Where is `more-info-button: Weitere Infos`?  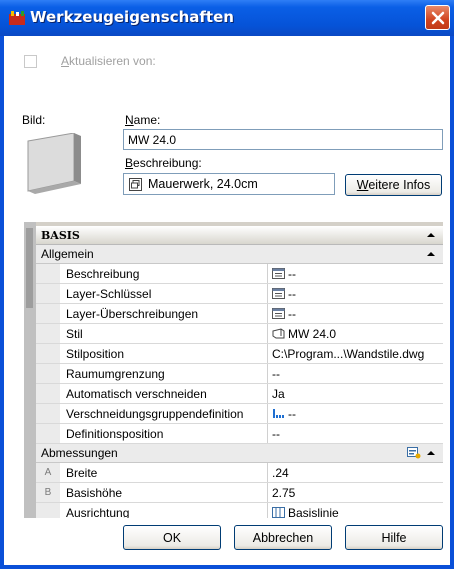
more-info-button: Weitere Infos is located at coordinates (393, 185).